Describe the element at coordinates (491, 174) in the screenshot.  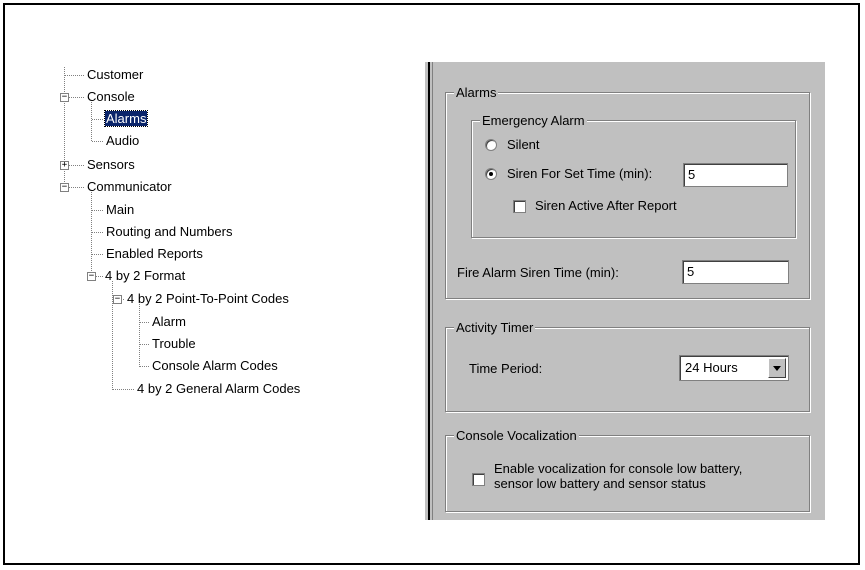
I see `siren-set-time-radio` at that location.